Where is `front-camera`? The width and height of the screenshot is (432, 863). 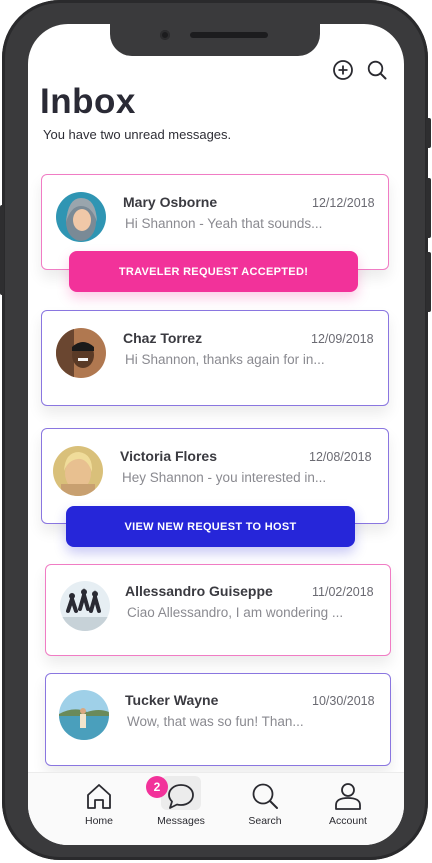
front-camera is located at coordinates (165, 35).